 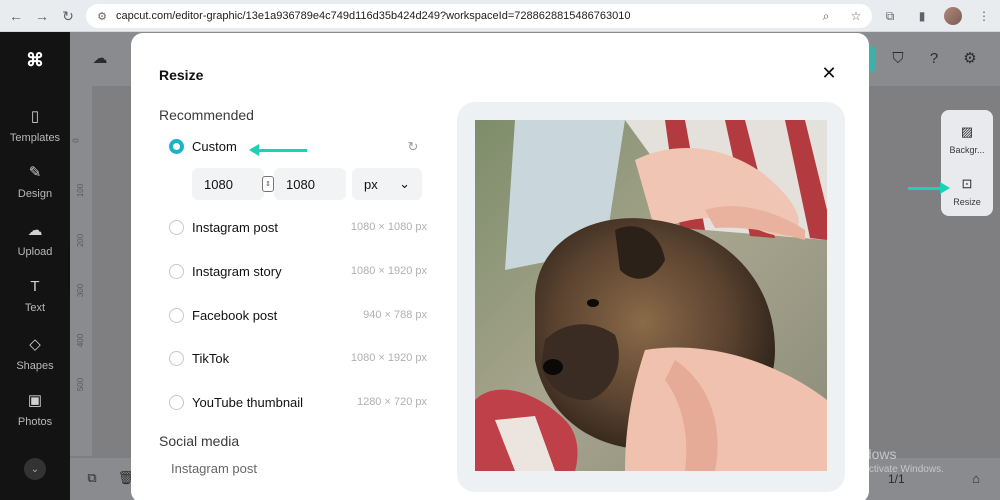 I want to click on sidebar-icon: ▮, so click(x=922, y=16).